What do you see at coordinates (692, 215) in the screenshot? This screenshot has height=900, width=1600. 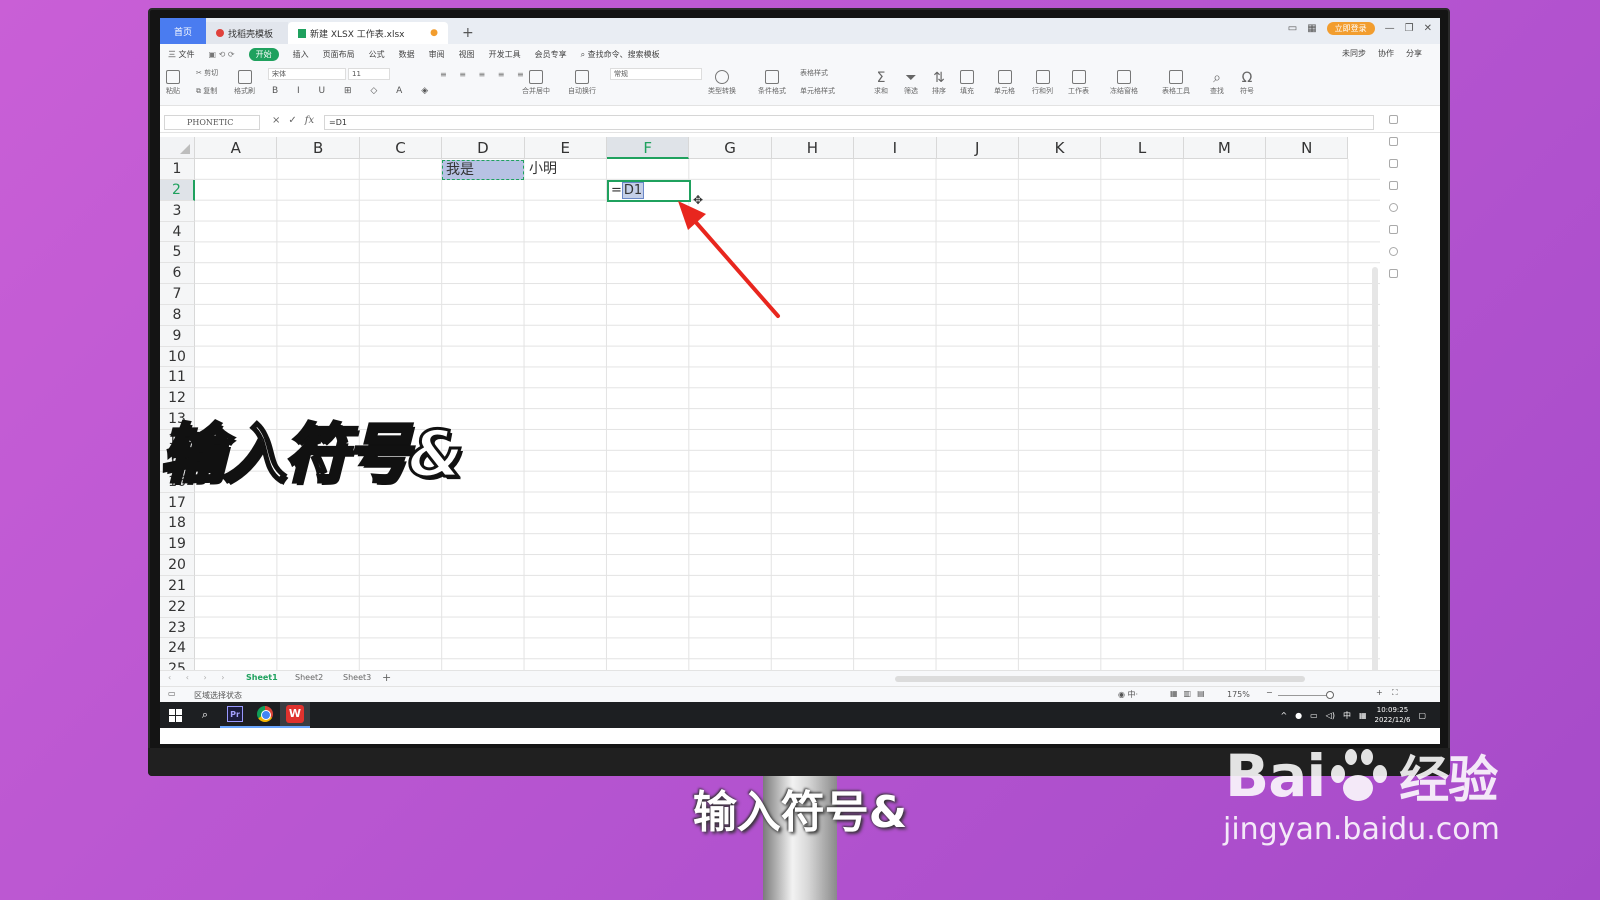 I see `arrow-head` at bounding box center [692, 215].